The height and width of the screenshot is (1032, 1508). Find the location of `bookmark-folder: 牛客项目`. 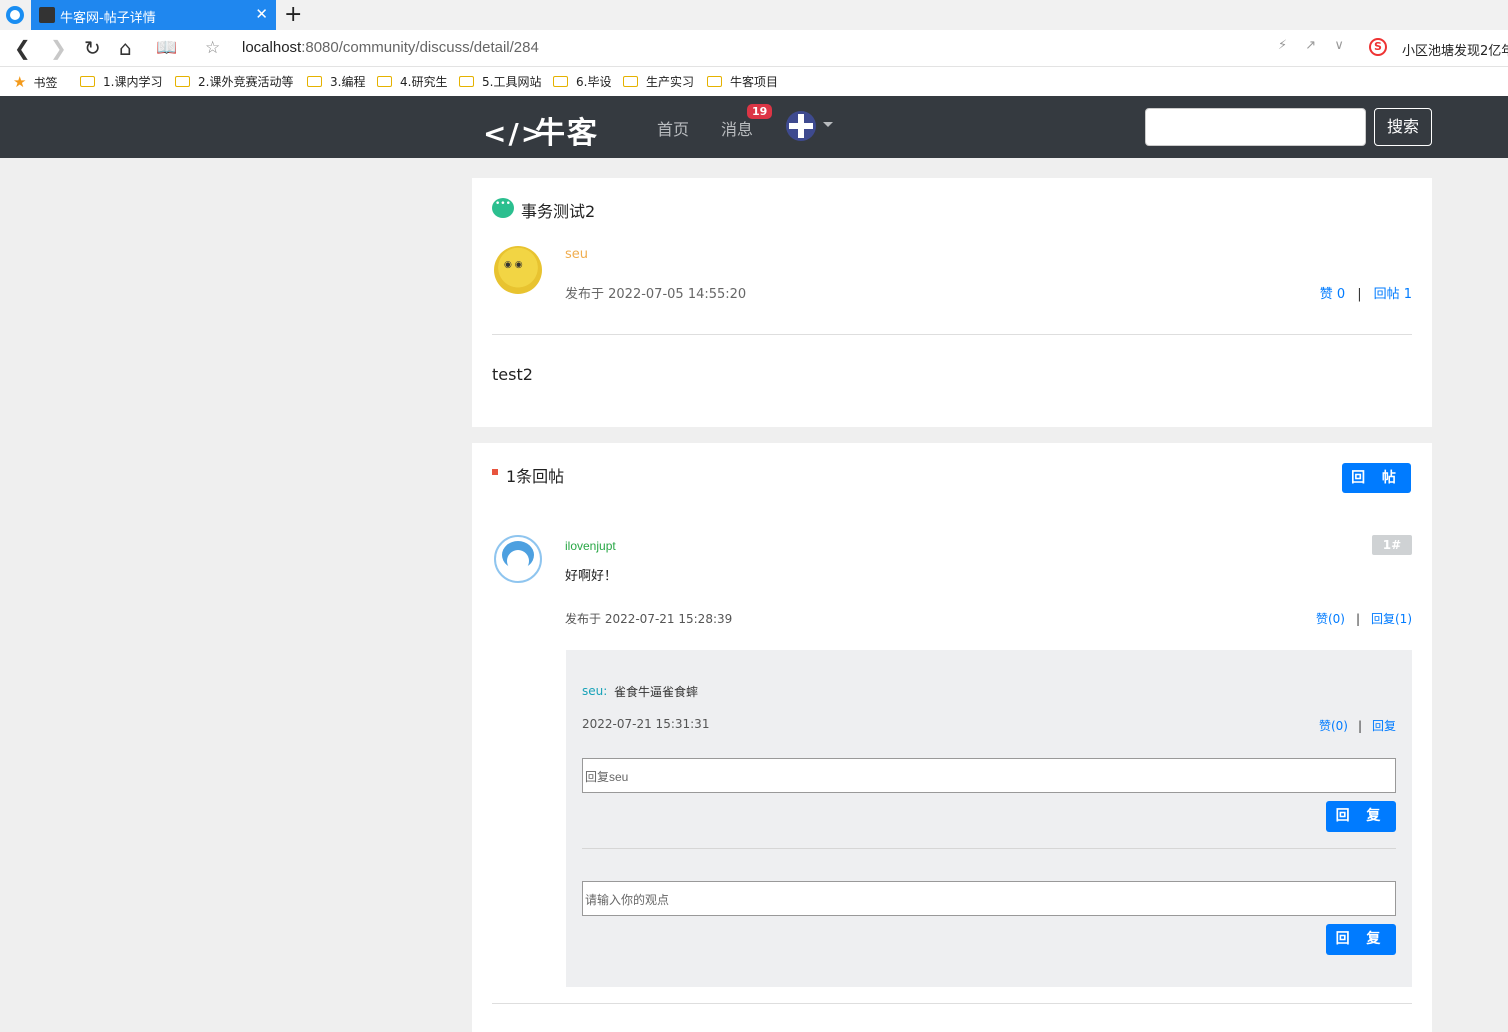

bookmark-folder: 牛客项目 is located at coordinates (742, 81).